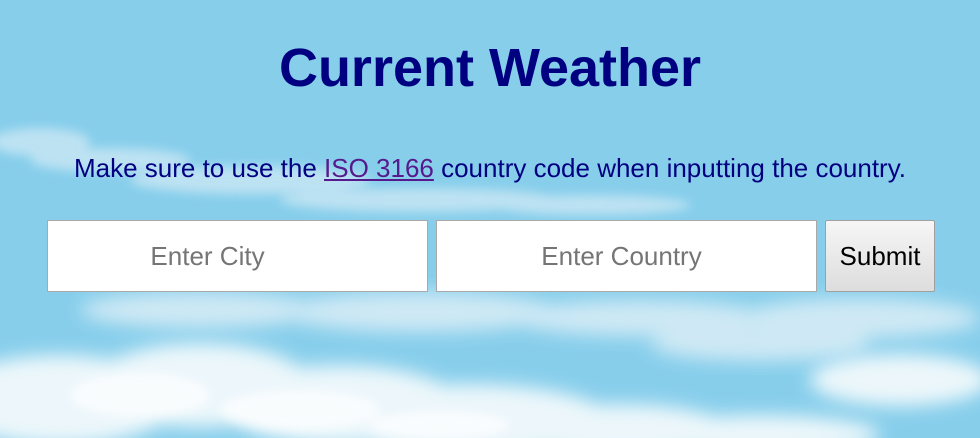 Image resolution: width=980 pixels, height=438 pixels. What do you see at coordinates (490, 68) in the screenshot?
I see `page-title: Current Weather` at bounding box center [490, 68].